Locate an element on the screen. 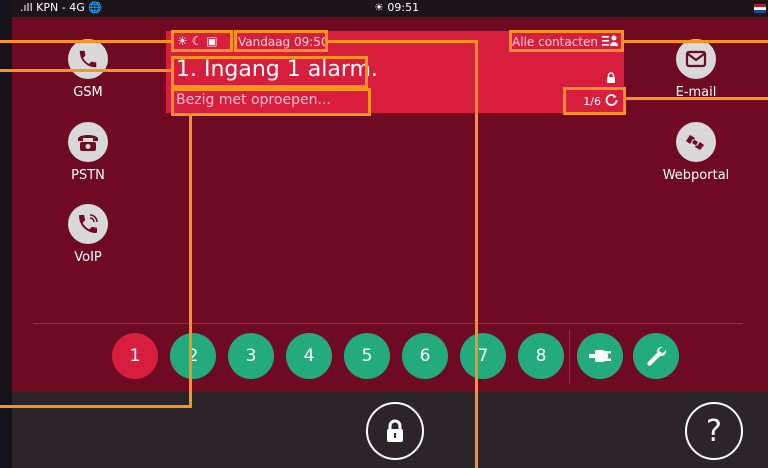 This screenshot has height=468, width=768. power-plug-button is located at coordinates (600, 356).